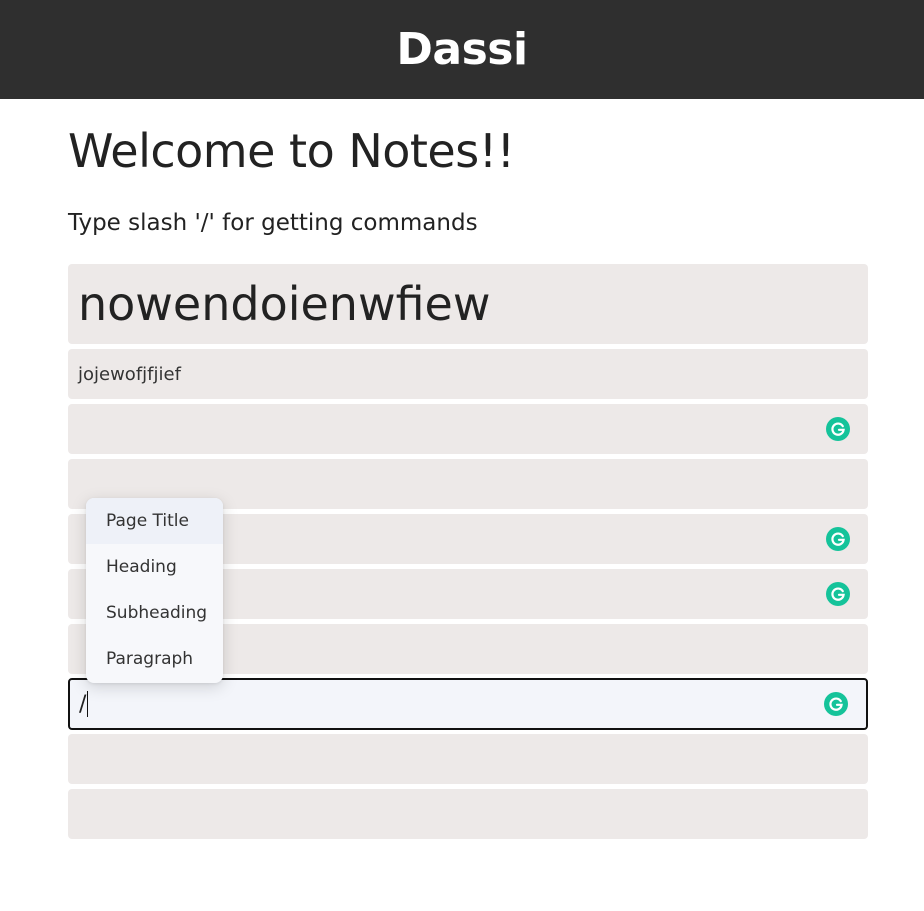  I want to click on note-block-active-input: /, so click(468, 704).